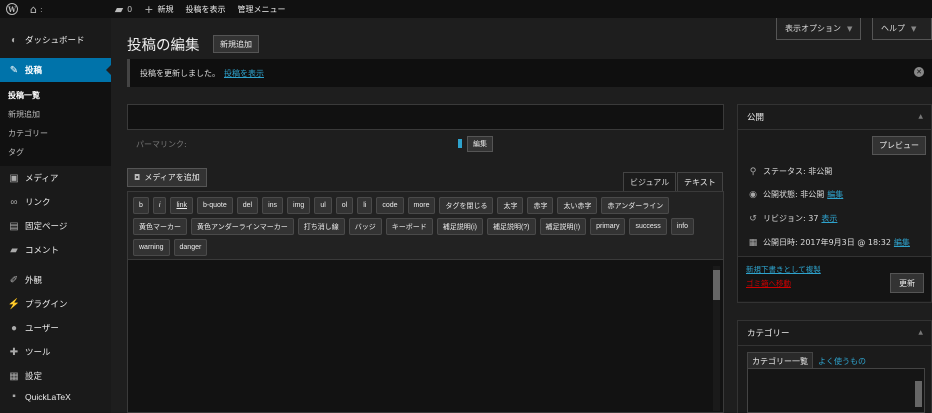 This screenshot has width=932, height=413. What do you see at coordinates (55, 226) in the screenshot?
I see `menu-pages: ▤ 固定ページ` at bounding box center [55, 226].